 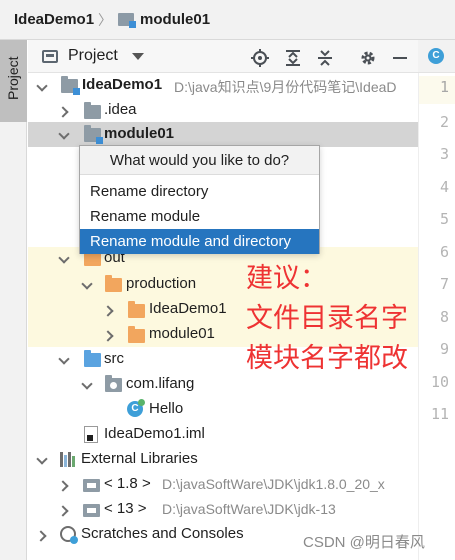 What do you see at coordinates (444, 252) in the screenshot?
I see `line-number: 6` at bounding box center [444, 252].